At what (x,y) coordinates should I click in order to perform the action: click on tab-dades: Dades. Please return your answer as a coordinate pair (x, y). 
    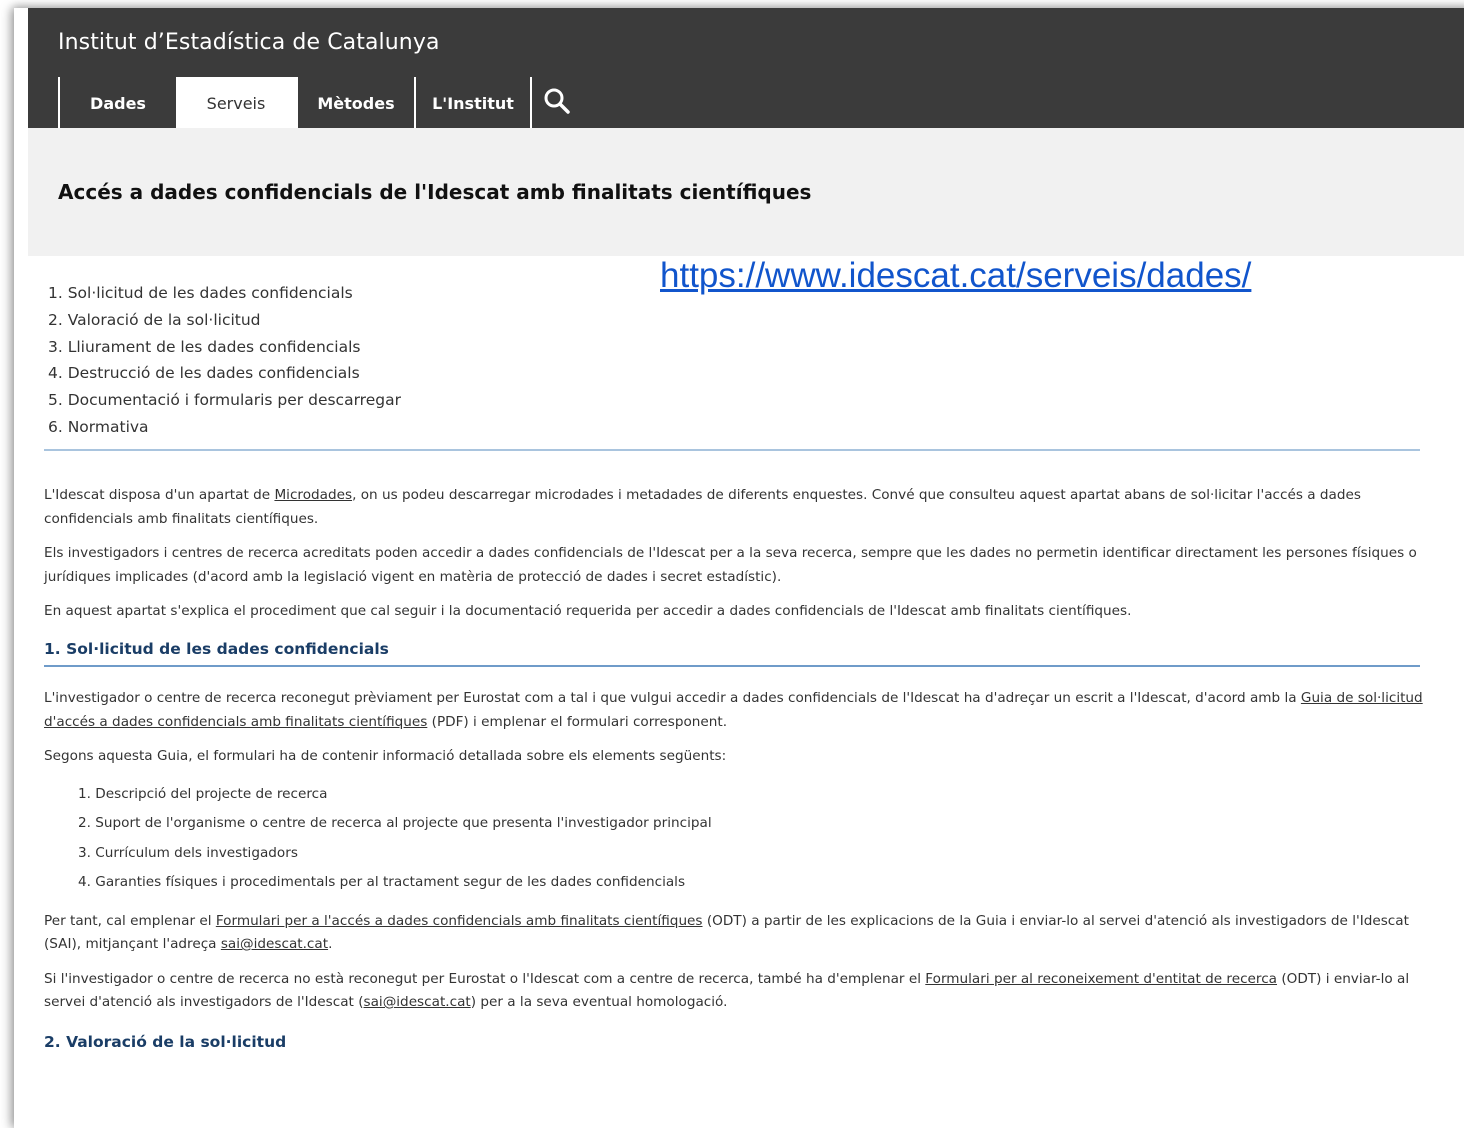
    Looking at the image, I should click on (117, 102).